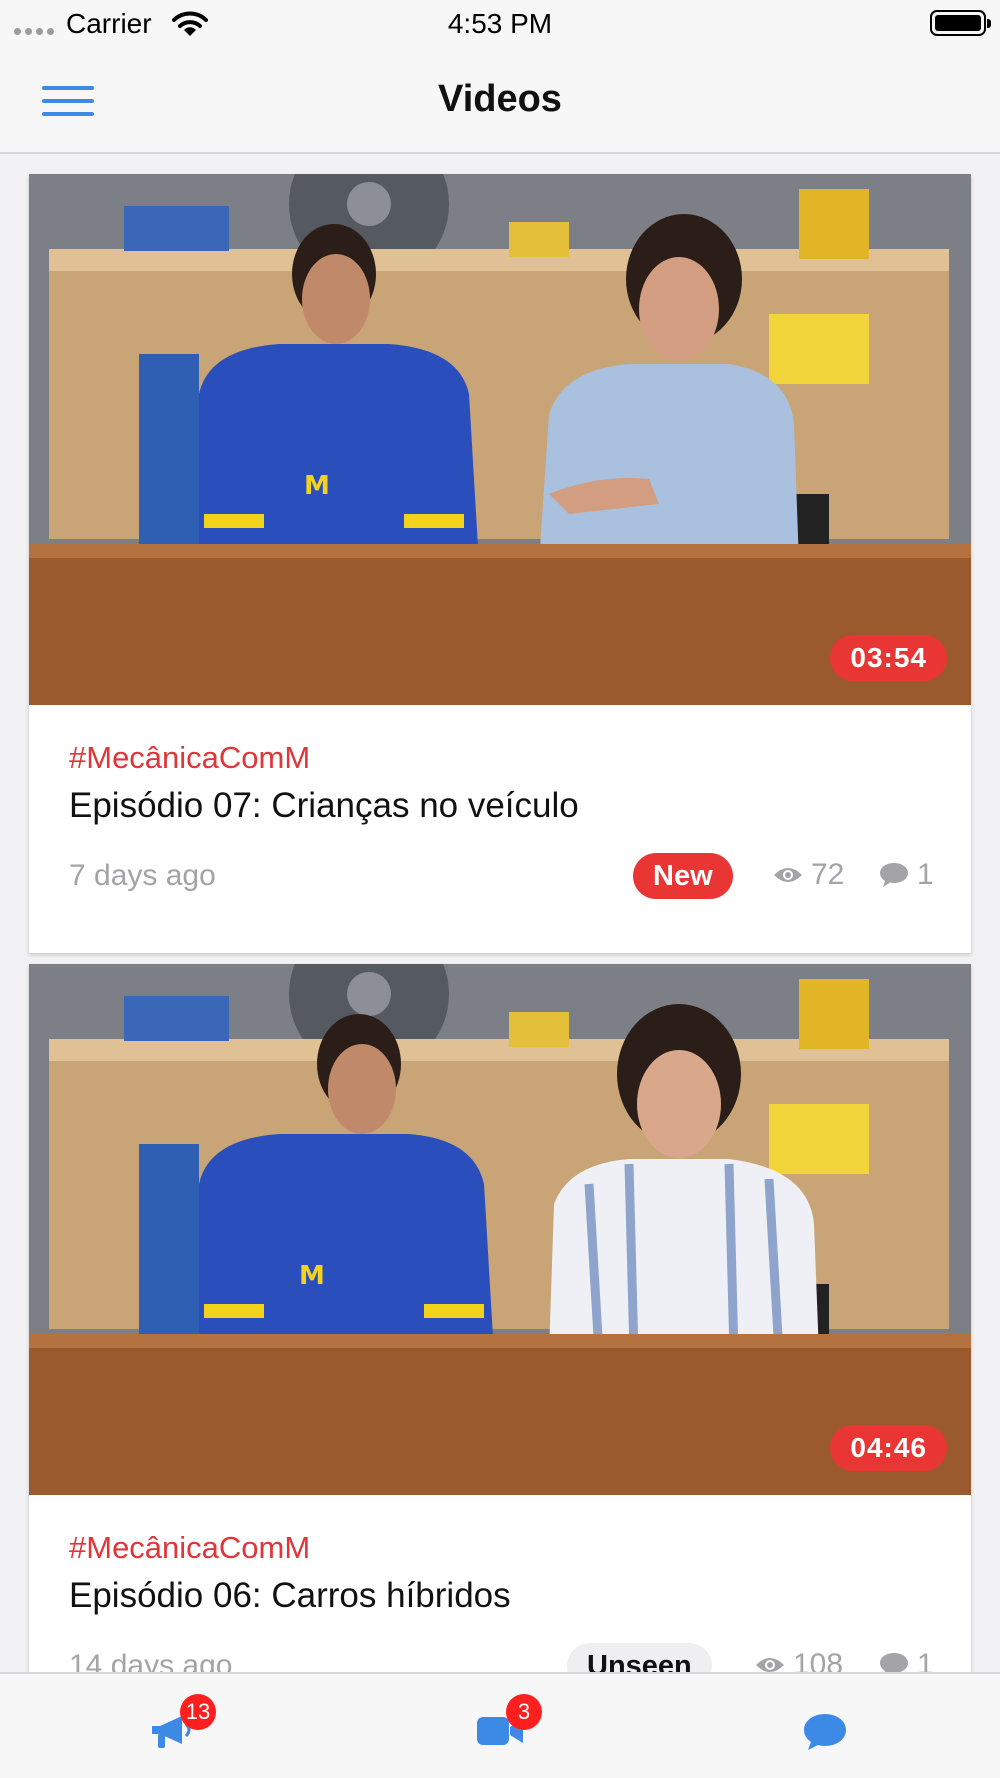  I want to click on notification-badge: 3, so click(524, 1712).